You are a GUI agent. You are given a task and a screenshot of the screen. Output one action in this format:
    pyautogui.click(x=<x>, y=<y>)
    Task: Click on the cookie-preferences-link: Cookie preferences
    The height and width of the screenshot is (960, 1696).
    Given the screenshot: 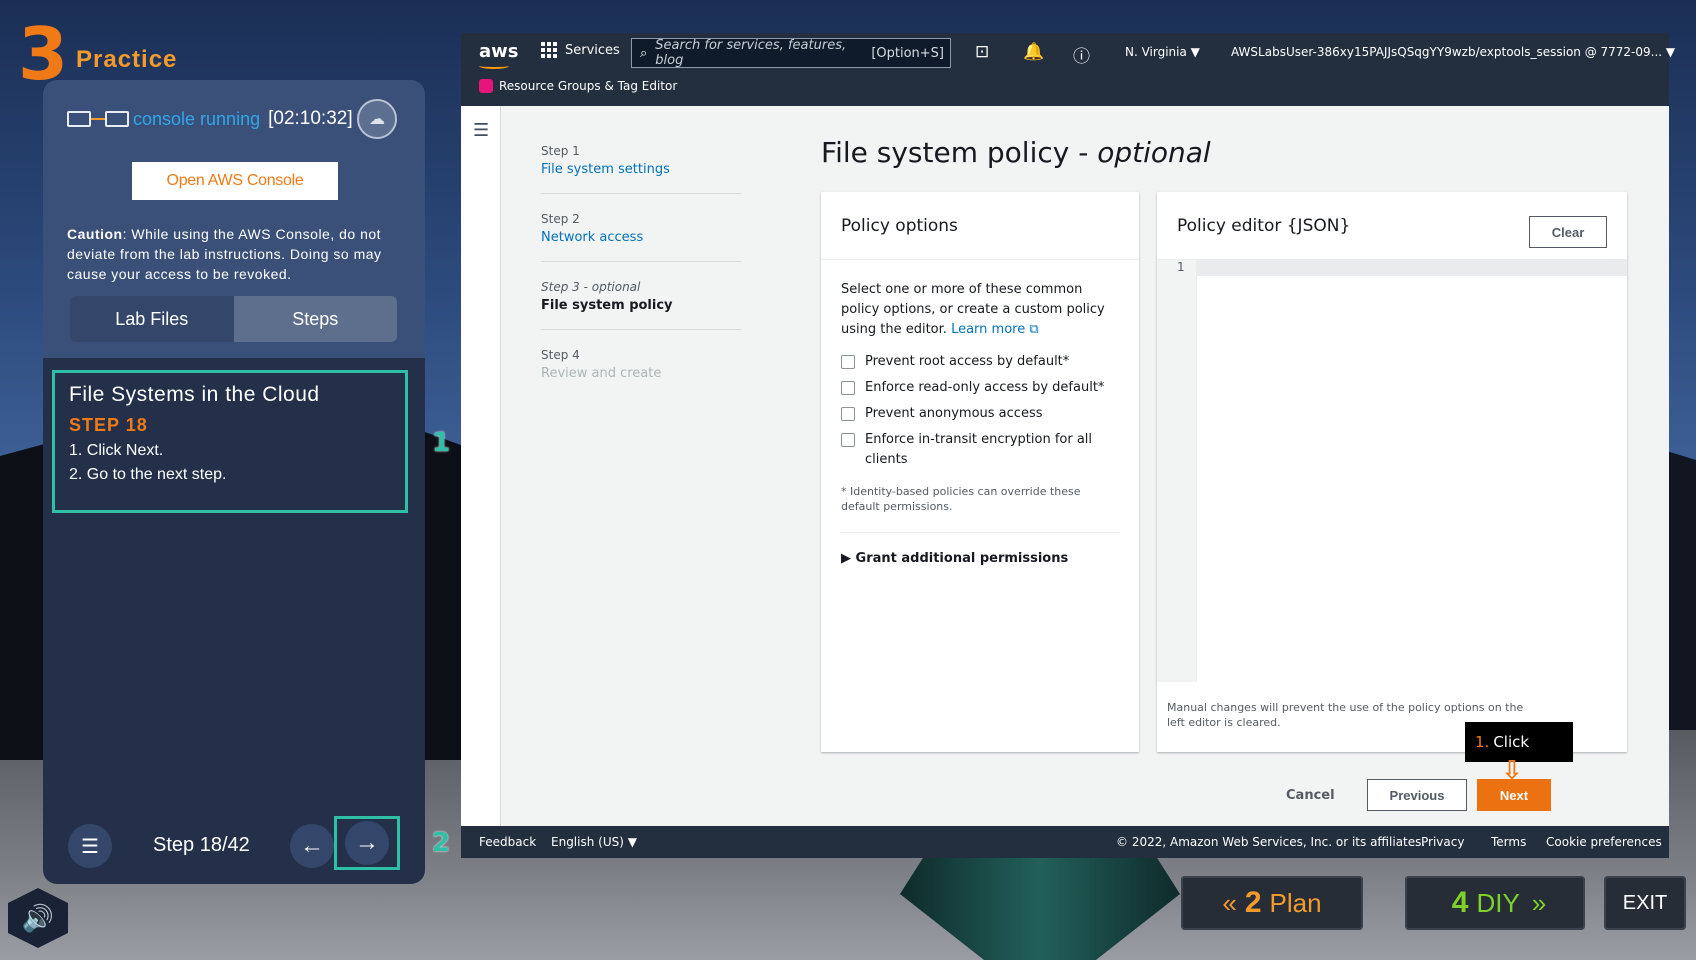 What is the action you would take?
    pyautogui.click(x=1604, y=842)
    